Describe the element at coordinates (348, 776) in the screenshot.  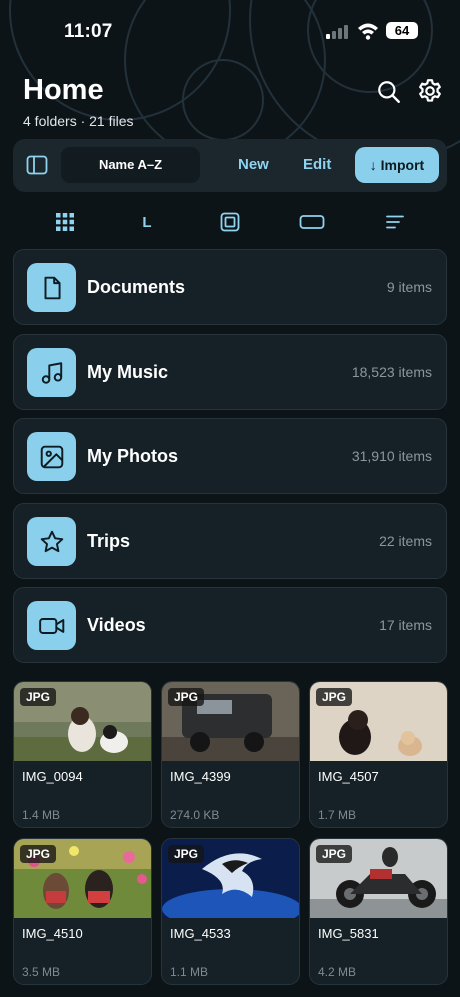
I see `file-name: IMG_4507` at that location.